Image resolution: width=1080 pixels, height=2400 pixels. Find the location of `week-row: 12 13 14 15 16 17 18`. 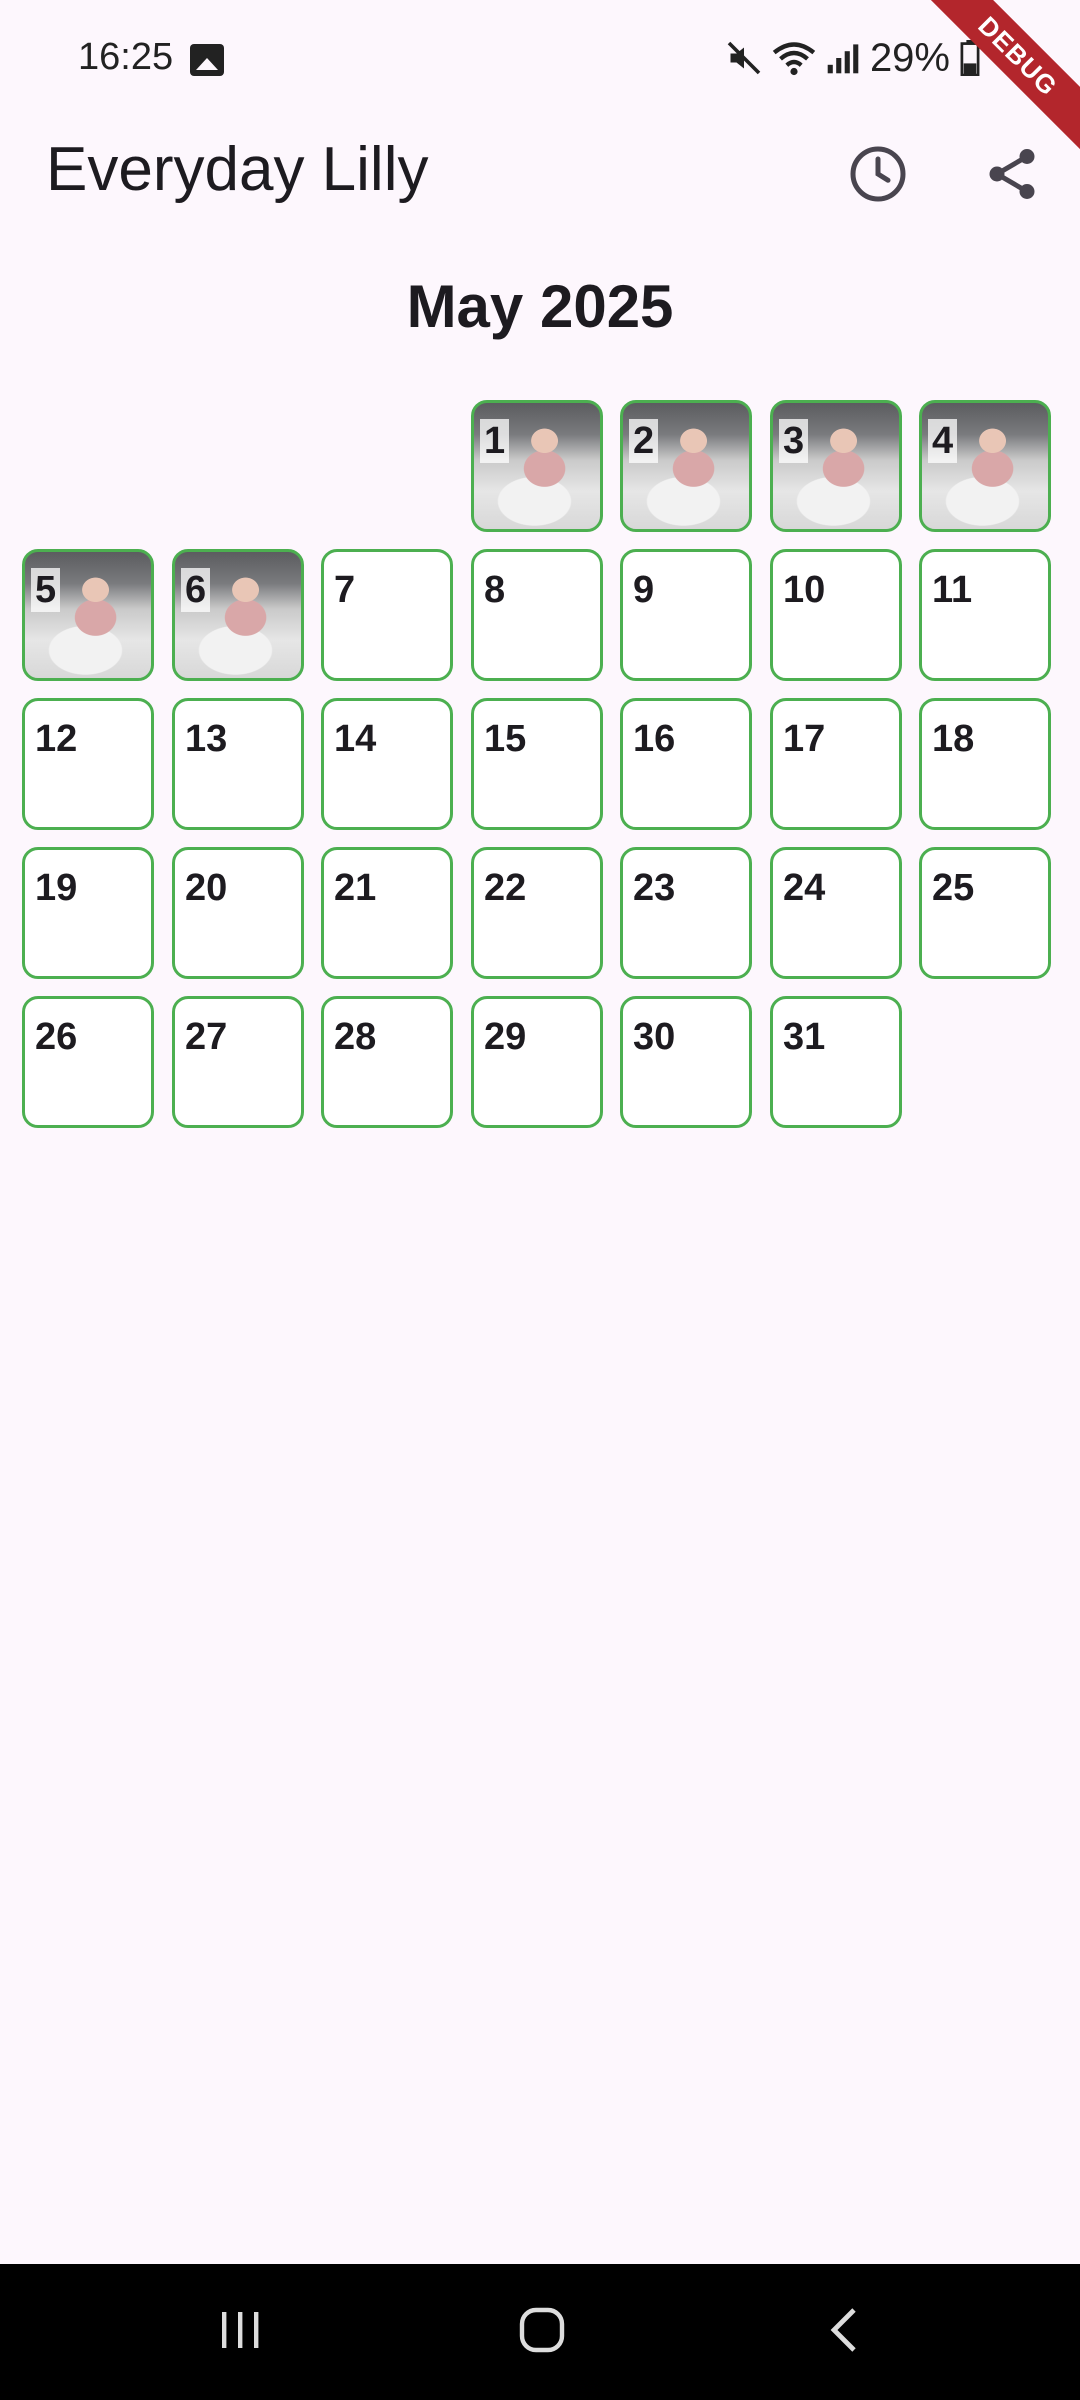

week-row: 12 13 14 15 16 17 18 is located at coordinates (540, 772).